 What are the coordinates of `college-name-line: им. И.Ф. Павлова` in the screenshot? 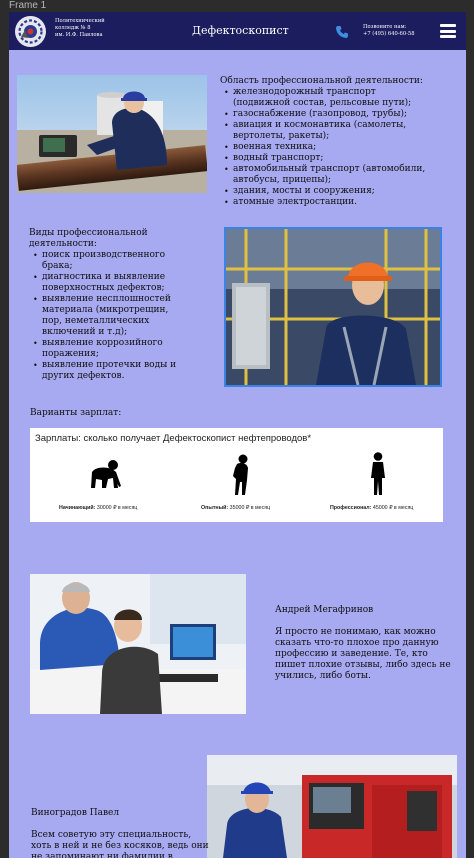 It's located at (79, 35).